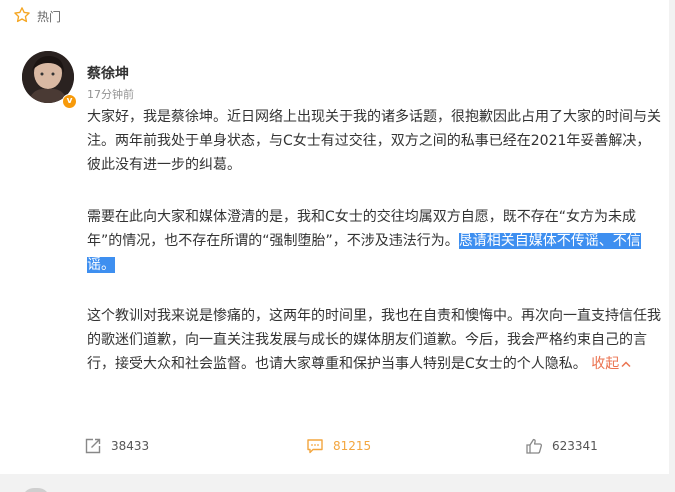  I want to click on collapse-button: 收起, so click(611, 364).